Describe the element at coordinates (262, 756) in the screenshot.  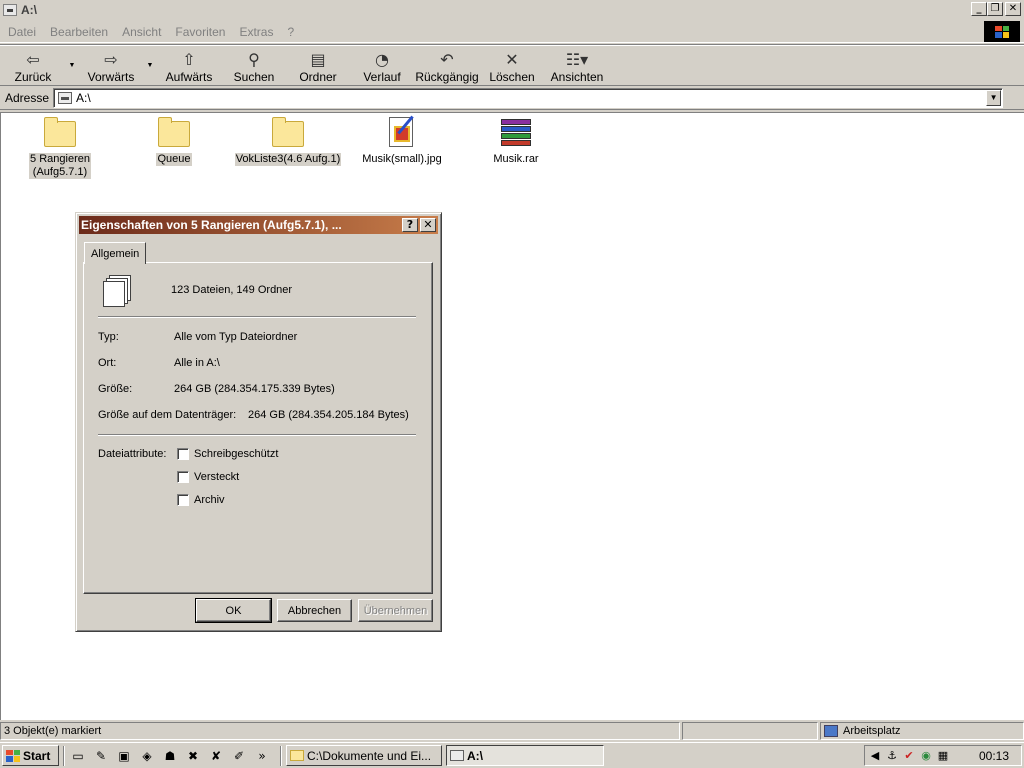
I see `more-icon: »` at that location.